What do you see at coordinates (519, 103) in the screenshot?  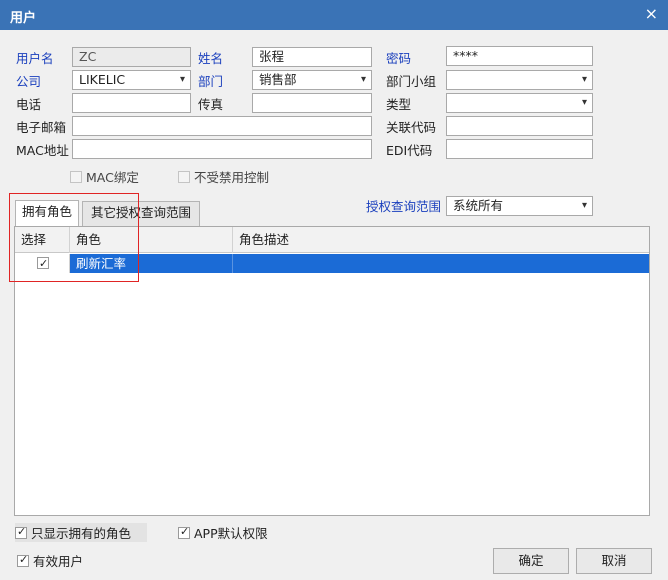 I see `type-combo` at bounding box center [519, 103].